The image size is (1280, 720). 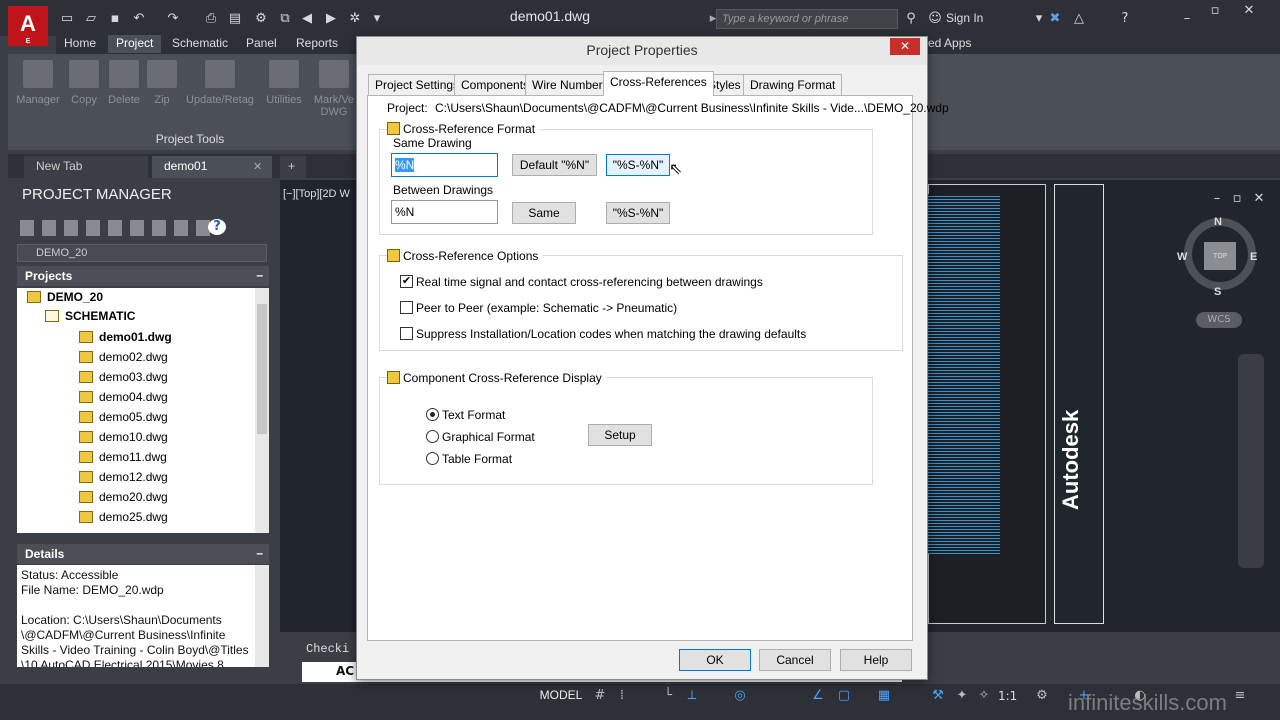 I want to click on viewcube-east: E, so click(x=1253, y=257).